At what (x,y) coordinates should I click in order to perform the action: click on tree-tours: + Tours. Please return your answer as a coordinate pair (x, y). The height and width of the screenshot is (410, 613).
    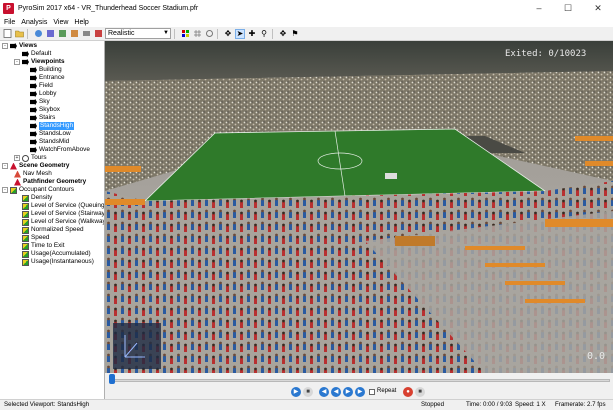
    Looking at the image, I should click on (30, 158).